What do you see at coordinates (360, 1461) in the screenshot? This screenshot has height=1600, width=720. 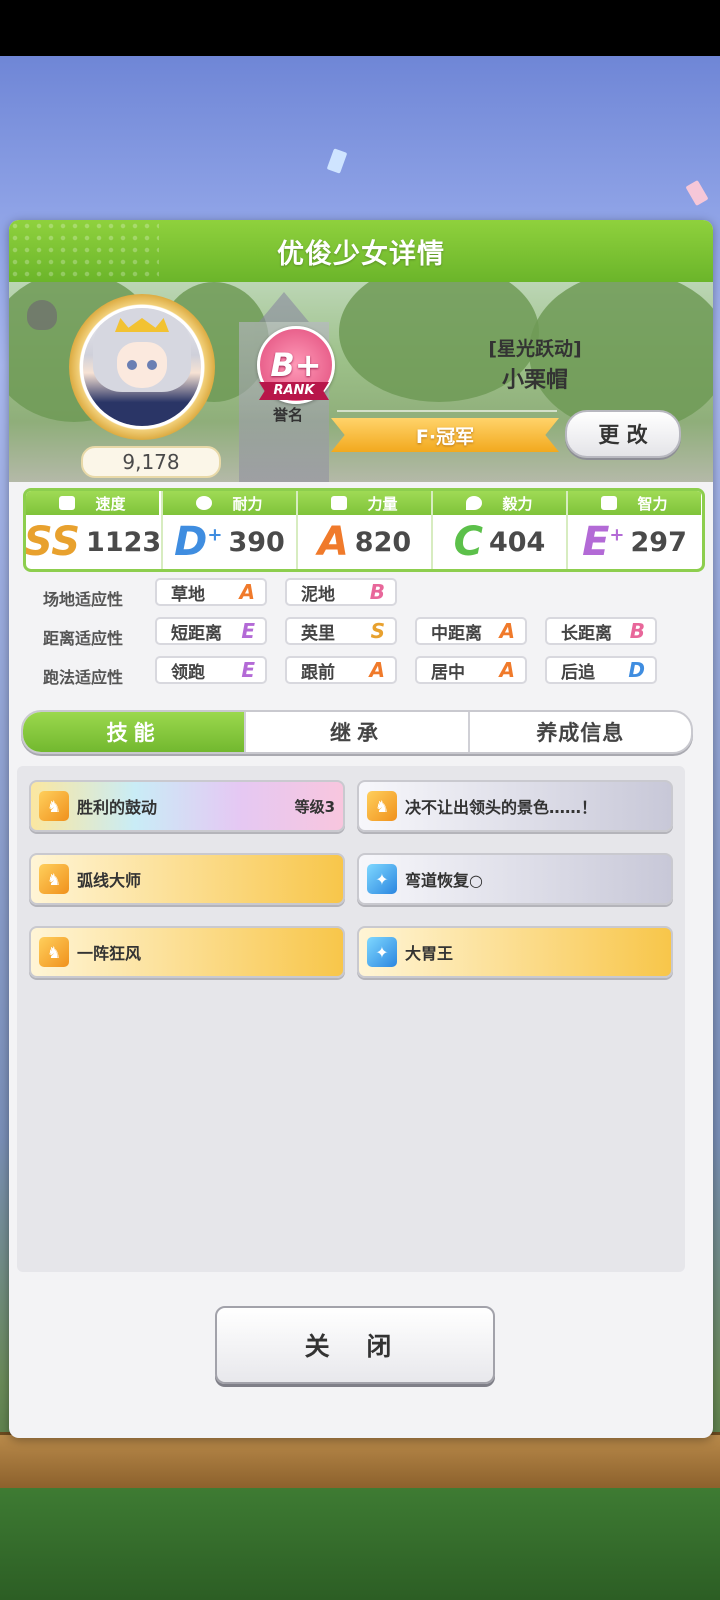 I see `background-fence` at bounding box center [360, 1461].